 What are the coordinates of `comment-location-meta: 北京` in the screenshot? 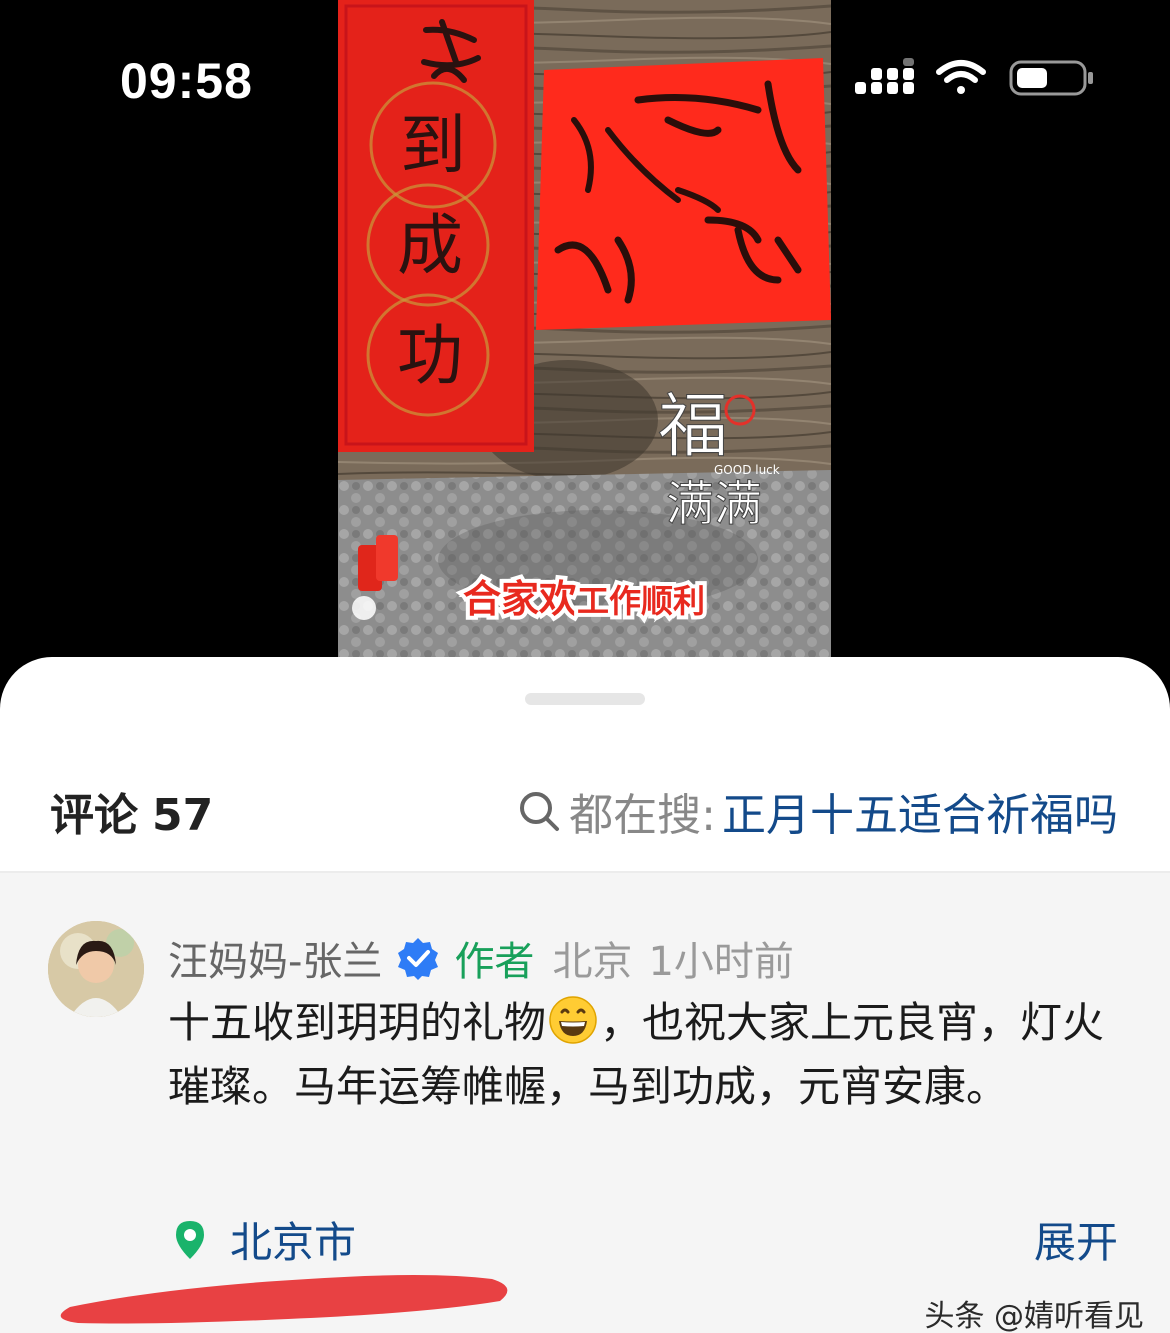 It's located at (592, 962).